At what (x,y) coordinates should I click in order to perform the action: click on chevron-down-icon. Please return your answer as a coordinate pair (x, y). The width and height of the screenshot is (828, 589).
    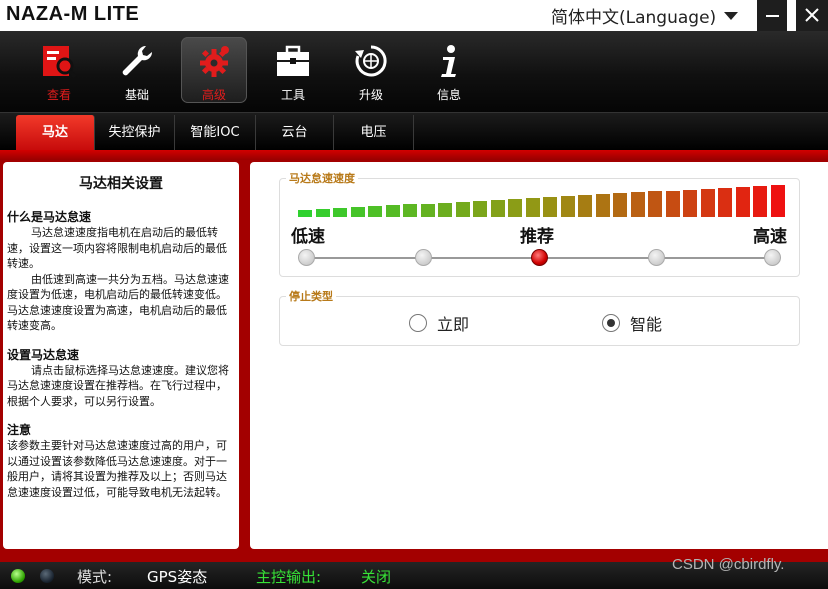
    Looking at the image, I should click on (731, 16).